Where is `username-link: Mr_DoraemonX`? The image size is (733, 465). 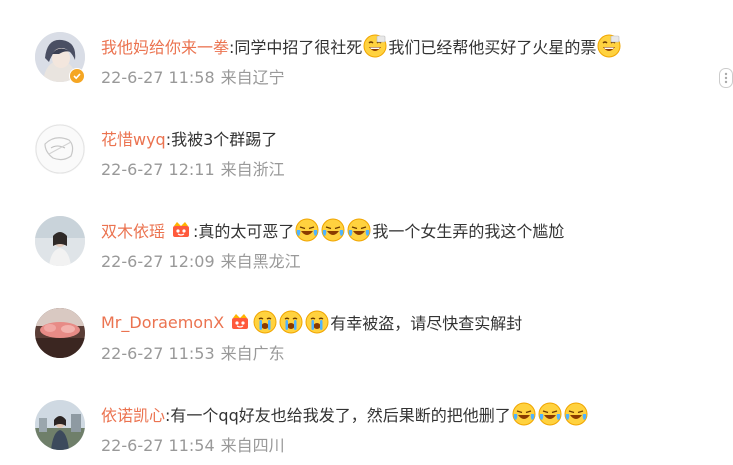
username-link: Mr_DoraemonX is located at coordinates (162, 322).